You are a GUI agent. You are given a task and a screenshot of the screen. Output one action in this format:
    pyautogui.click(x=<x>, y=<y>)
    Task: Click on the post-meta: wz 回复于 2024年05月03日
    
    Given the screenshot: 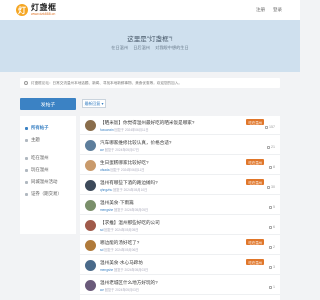 What is the action you would take?
    pyautogui.click(x=119, y=289)
    